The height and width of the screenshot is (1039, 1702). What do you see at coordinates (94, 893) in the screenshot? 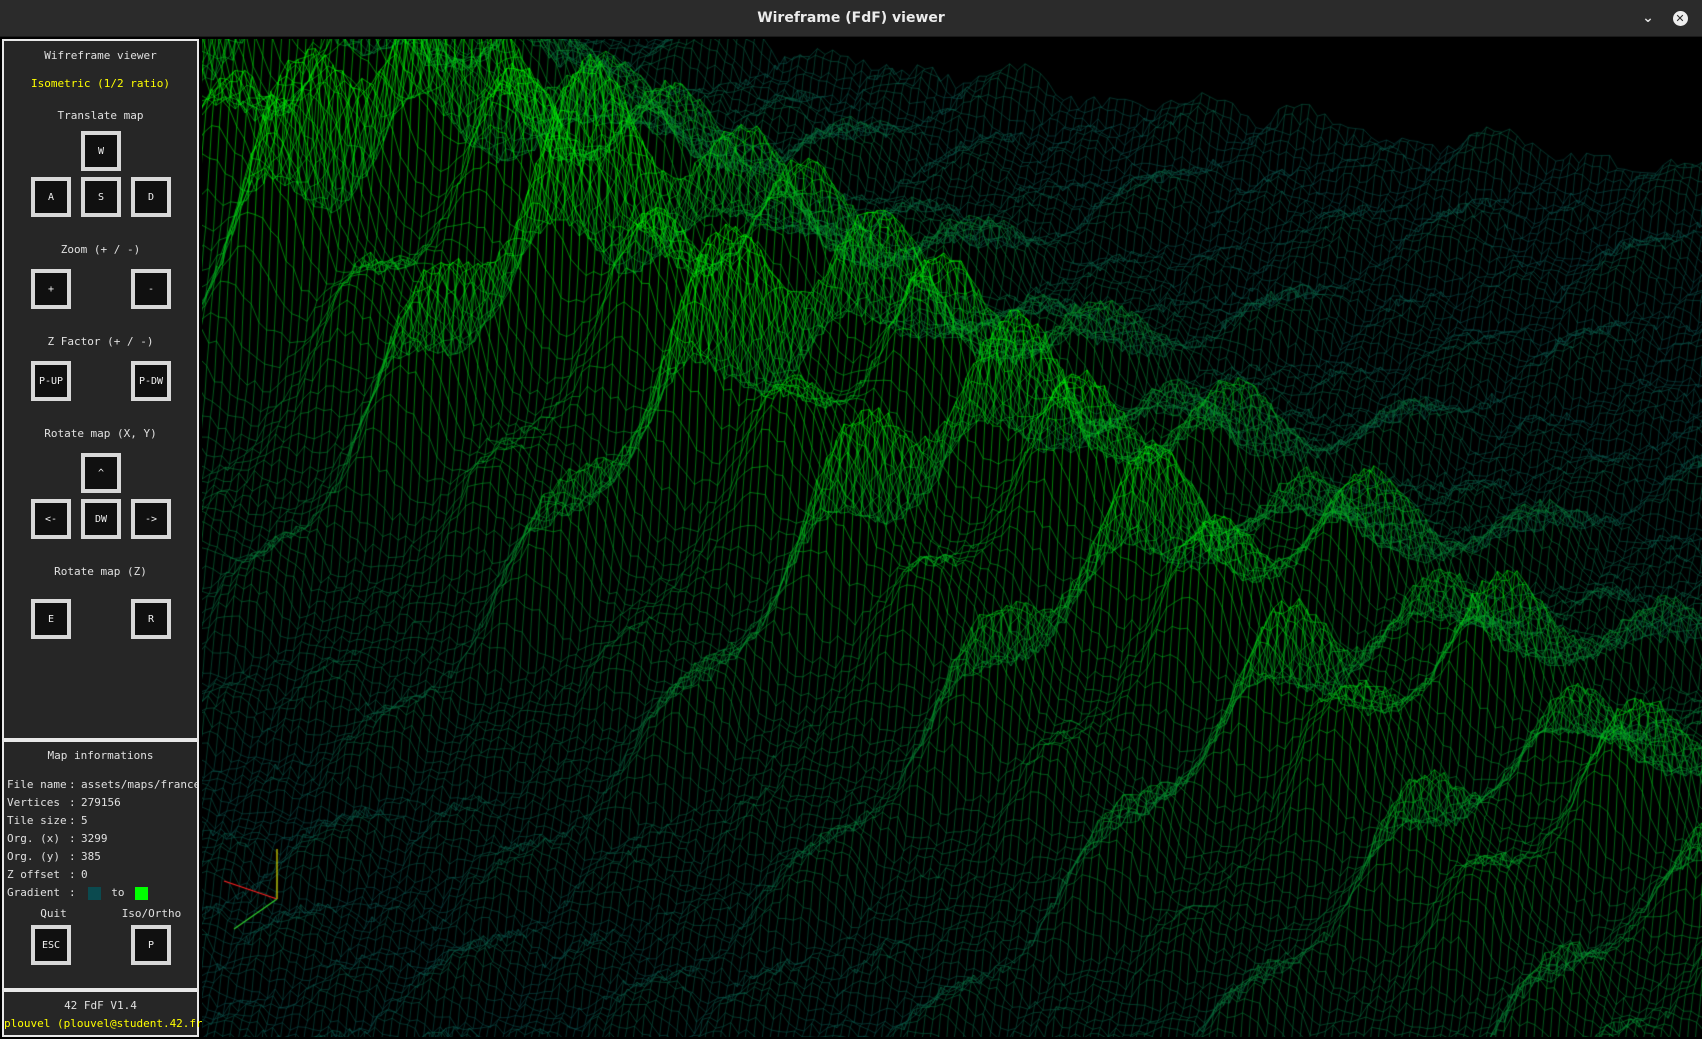
I see `gradient-start-swatch` at bounding box center [94, 893].